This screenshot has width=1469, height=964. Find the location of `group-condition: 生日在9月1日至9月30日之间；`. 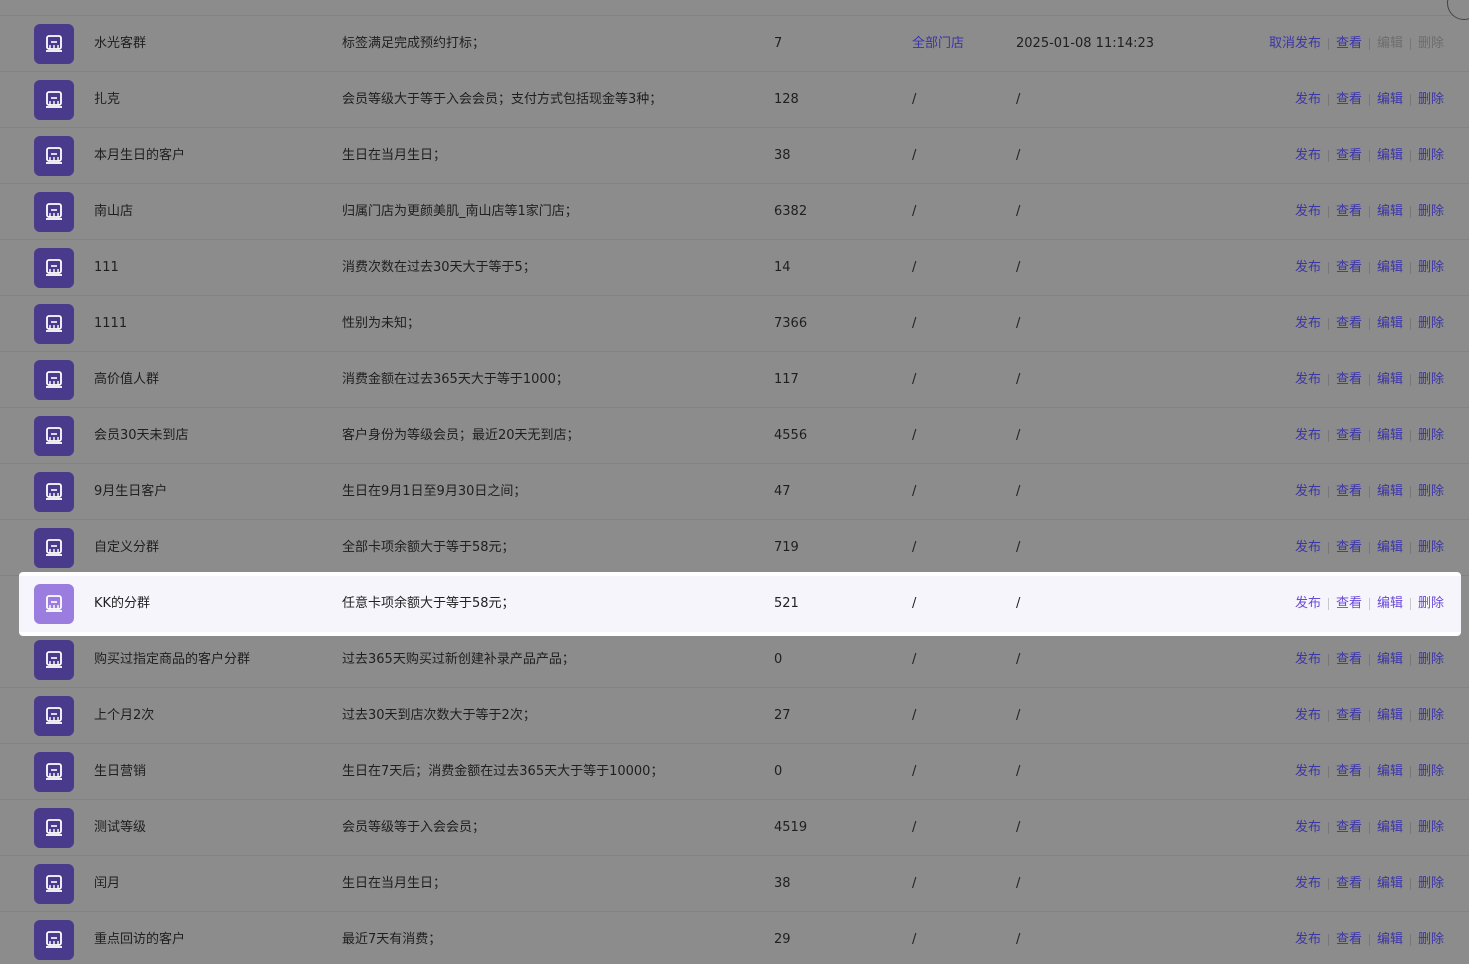

group-condition: 生日在9月1日至9月30日之间； is located at coordinates (434, 491).